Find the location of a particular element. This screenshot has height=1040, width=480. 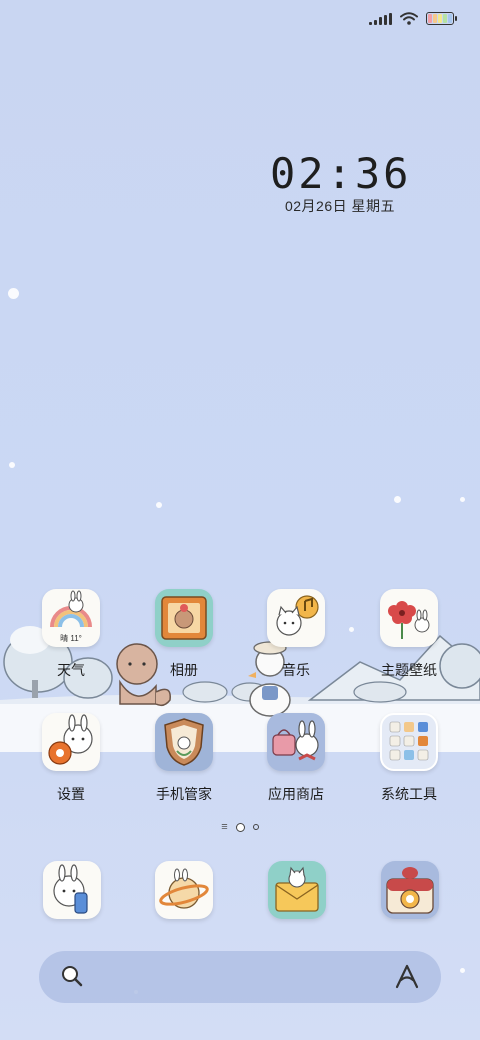

status-bar is located at coordinates (413, 18).